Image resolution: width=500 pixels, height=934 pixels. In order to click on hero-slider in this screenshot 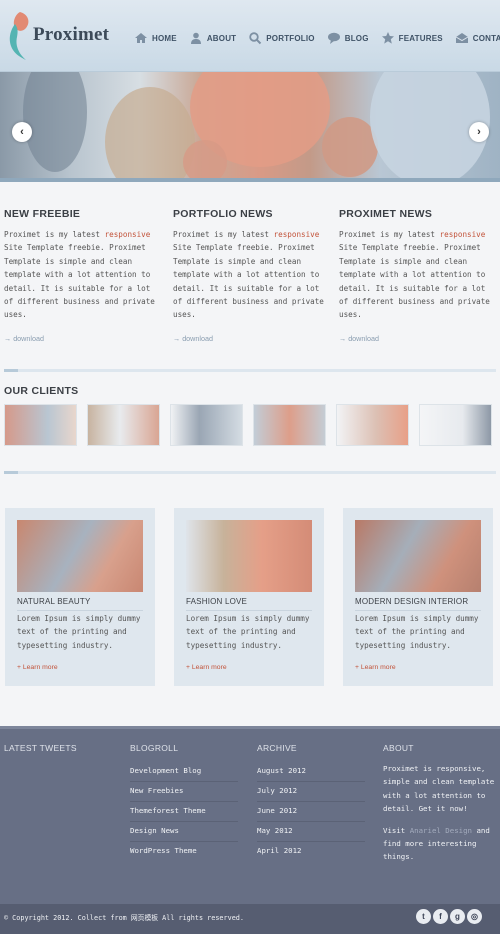, I will do `click(250, 127)`.